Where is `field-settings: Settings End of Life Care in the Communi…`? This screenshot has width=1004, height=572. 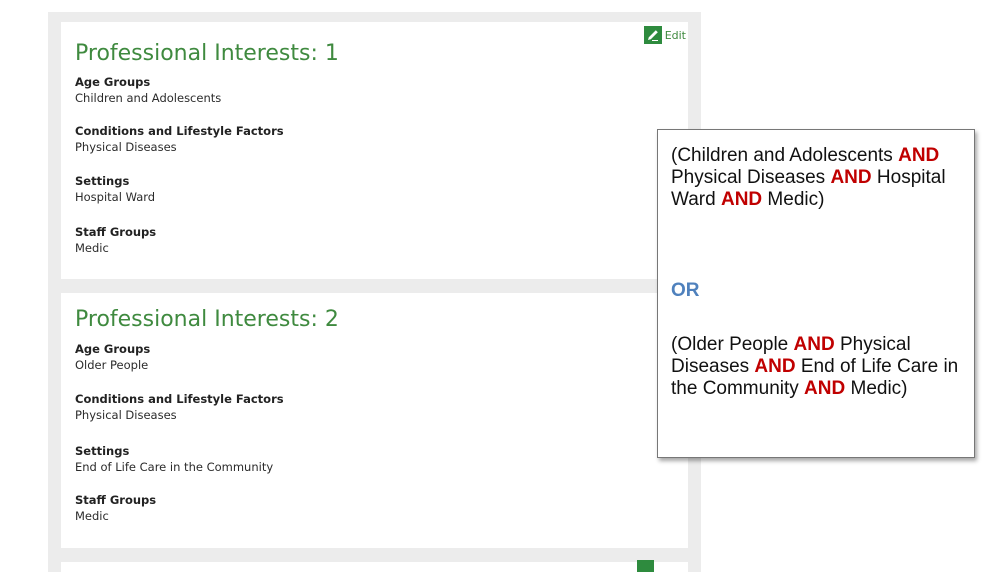 field-settings: Settings End of Life Care in the Communi… is located at coordinates (174, 459).